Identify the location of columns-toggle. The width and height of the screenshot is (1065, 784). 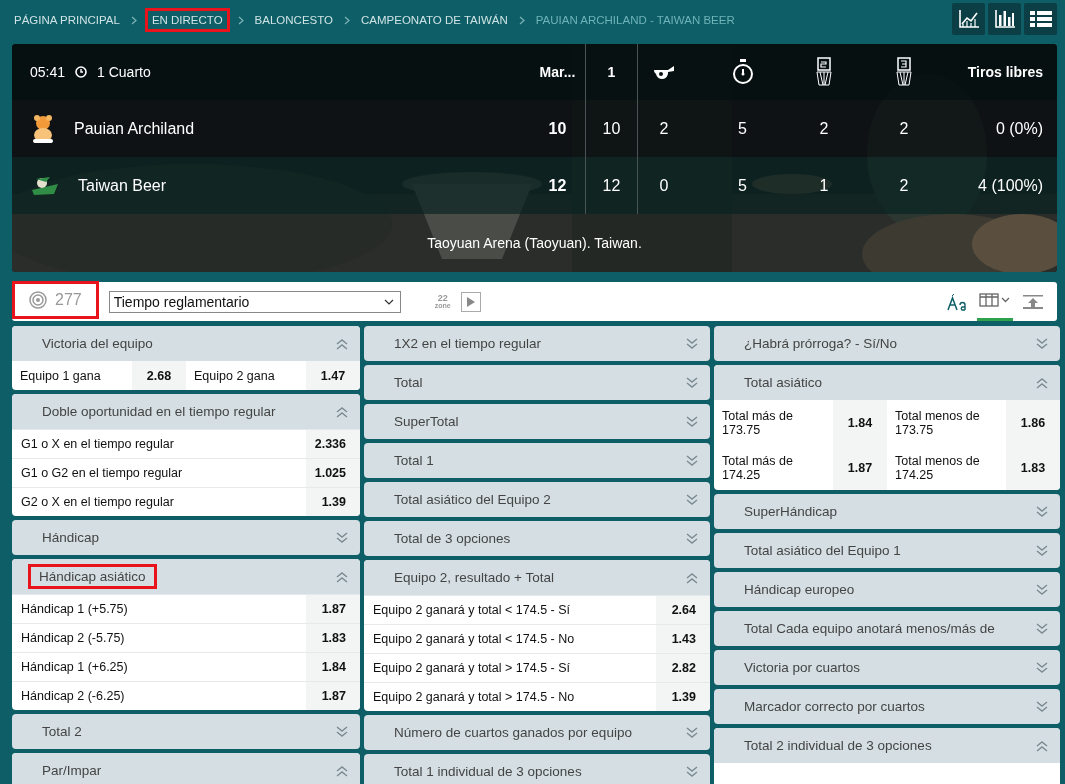
(995, 307).